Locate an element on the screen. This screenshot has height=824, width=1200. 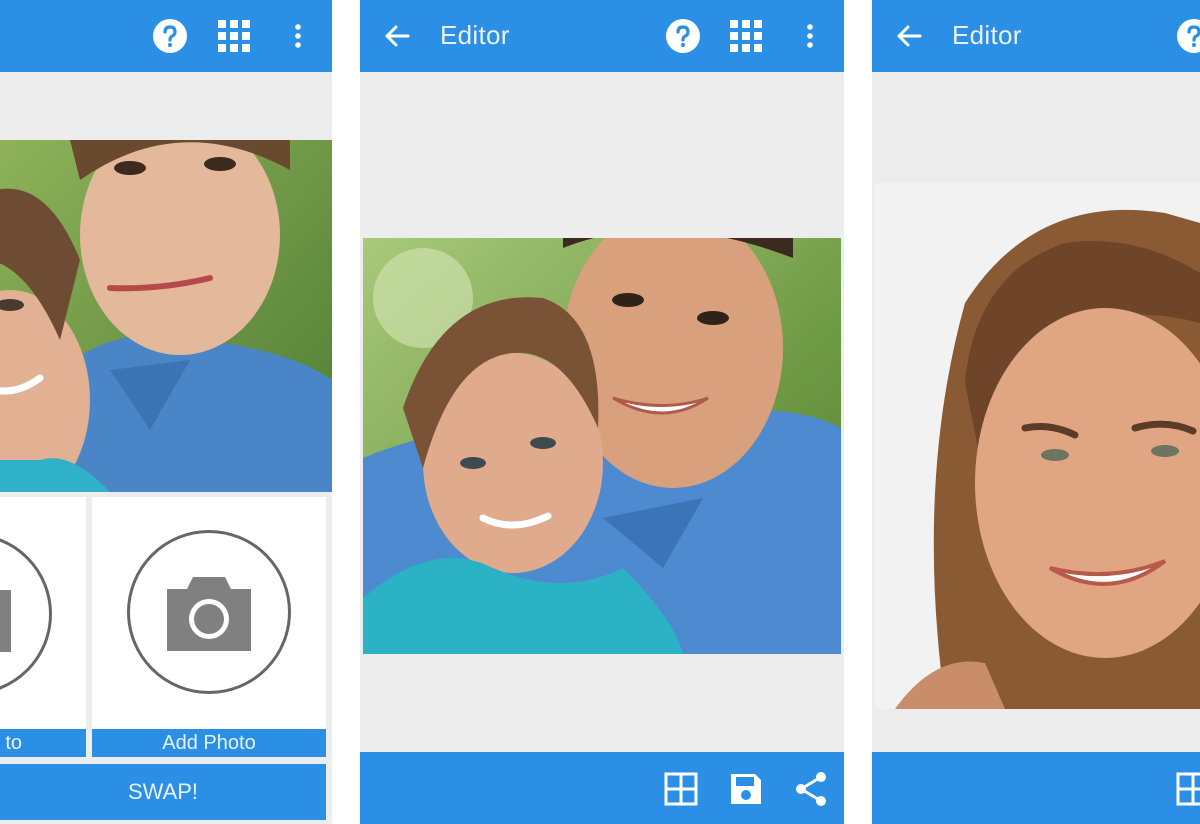
share-icon is located at coordinates (811, 789).